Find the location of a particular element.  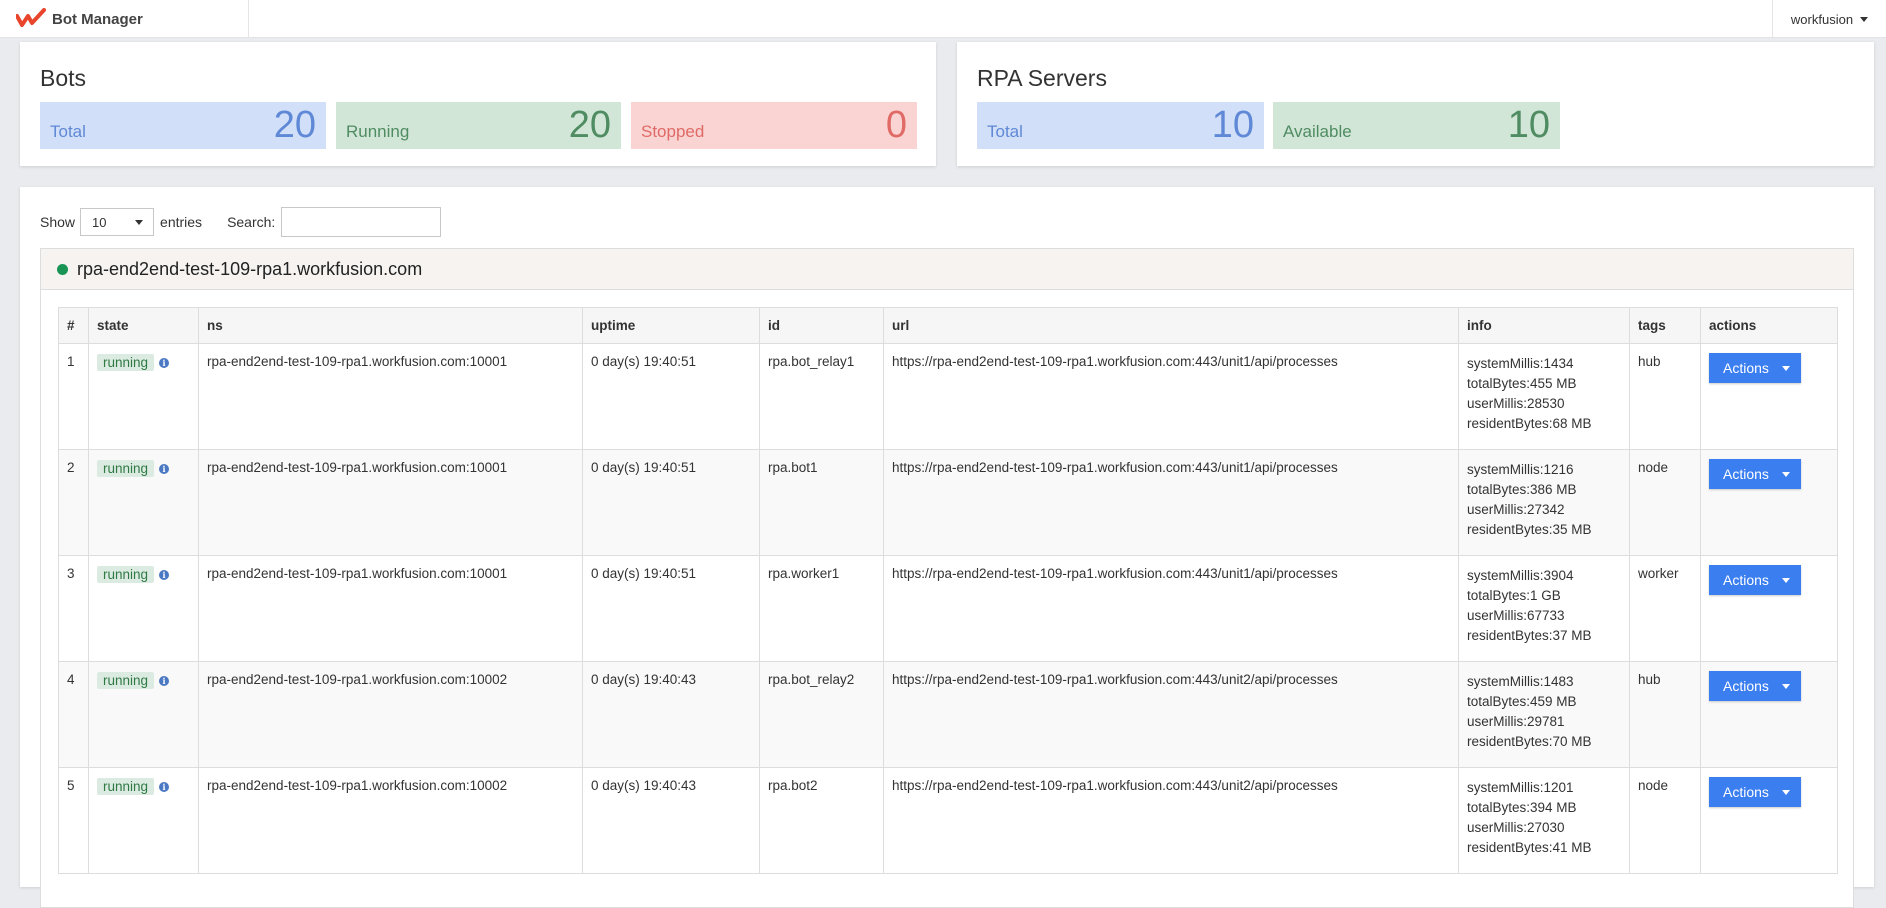

user-name: workfusion is located at coordinates (1822, 19).